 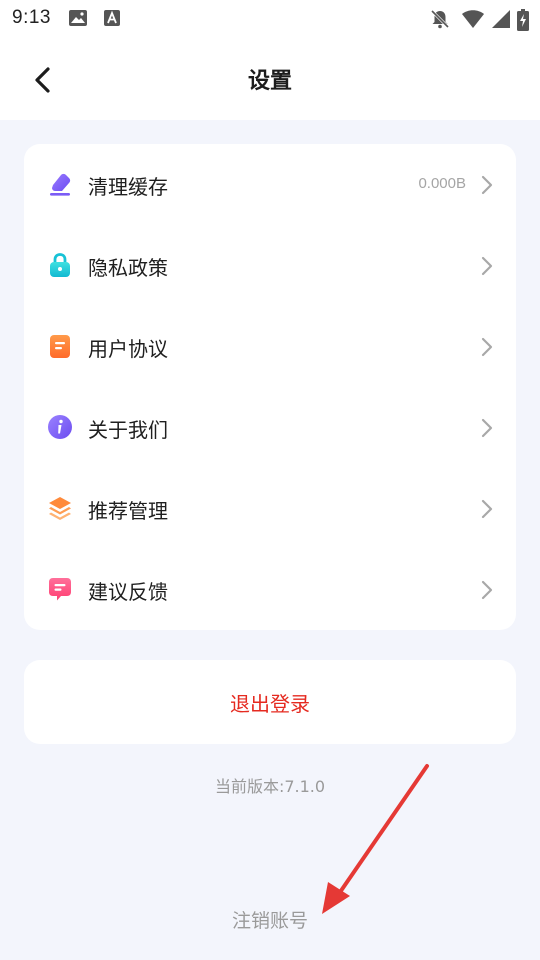 What do you see at coordinates (128, 592) in the screenshot?
I see `menu-item-label: 建议反馈` at bounding box center [128, 592].